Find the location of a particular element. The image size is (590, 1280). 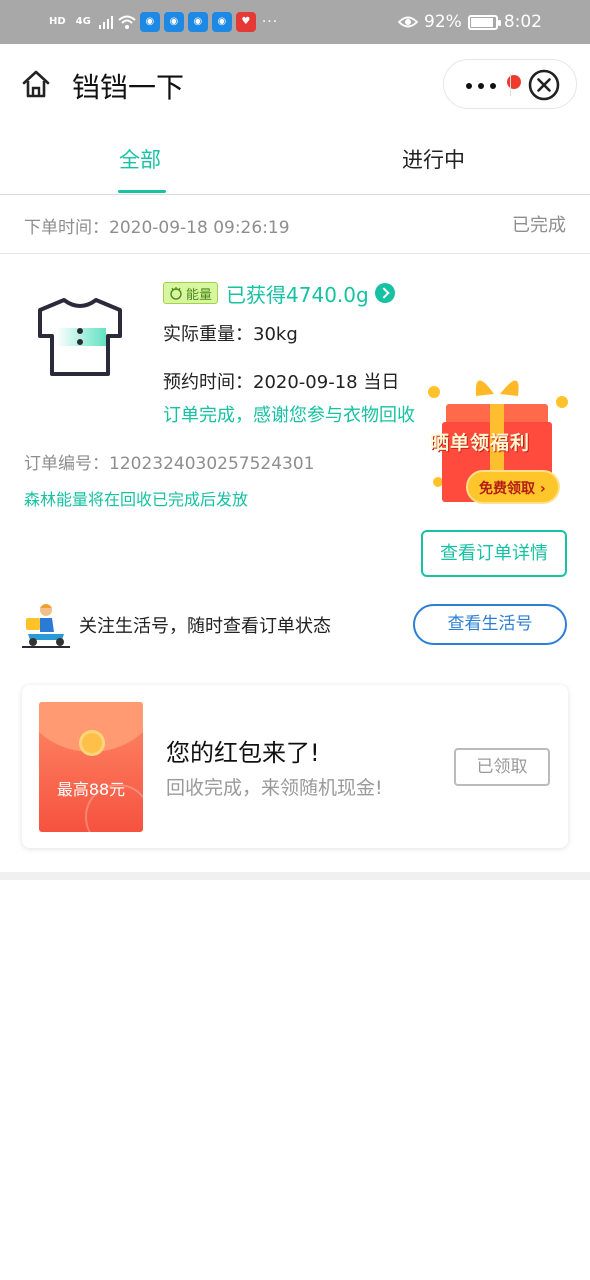

energy-earned: 已获得4740.0g is located at coordinates (297, 294).